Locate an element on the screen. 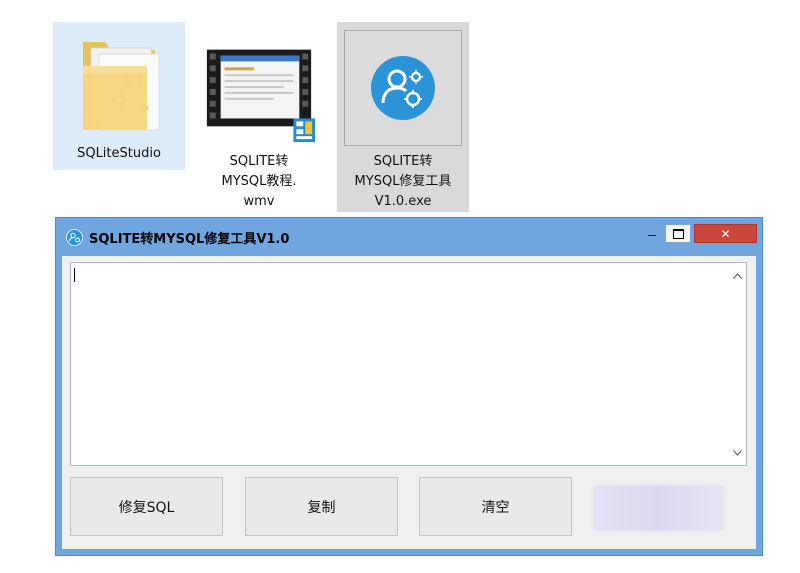 This screenshot has width=800, height=573. folder-icon is located at coordinates (121, 86).